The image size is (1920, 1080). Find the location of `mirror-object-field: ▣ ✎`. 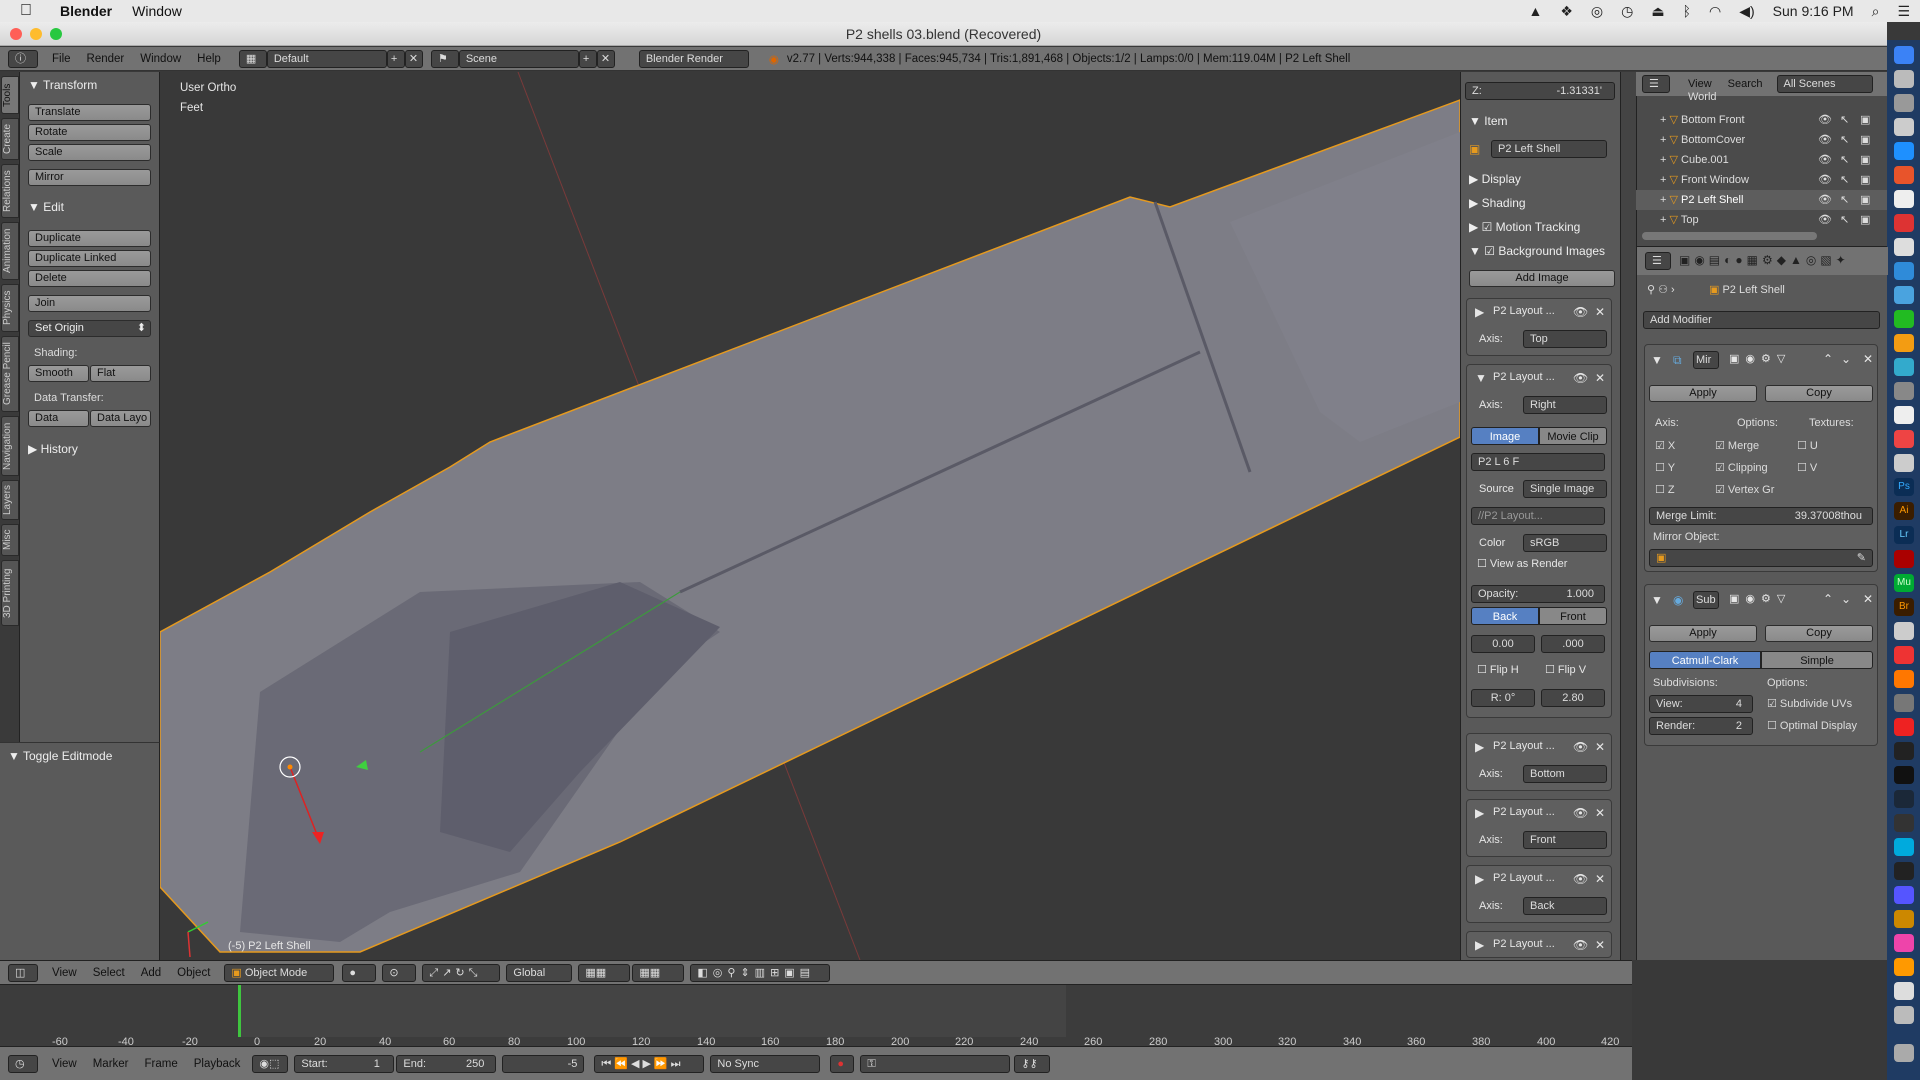

mirror-object-field: ▣ ✎ is located at coordinates (1761, 558).